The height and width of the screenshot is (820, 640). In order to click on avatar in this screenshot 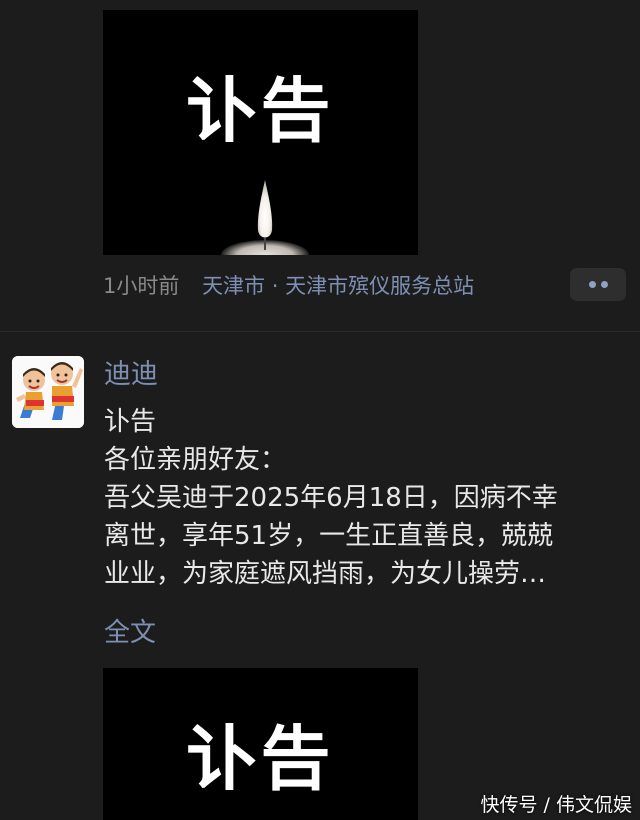, I will do `click(48, 392)`.